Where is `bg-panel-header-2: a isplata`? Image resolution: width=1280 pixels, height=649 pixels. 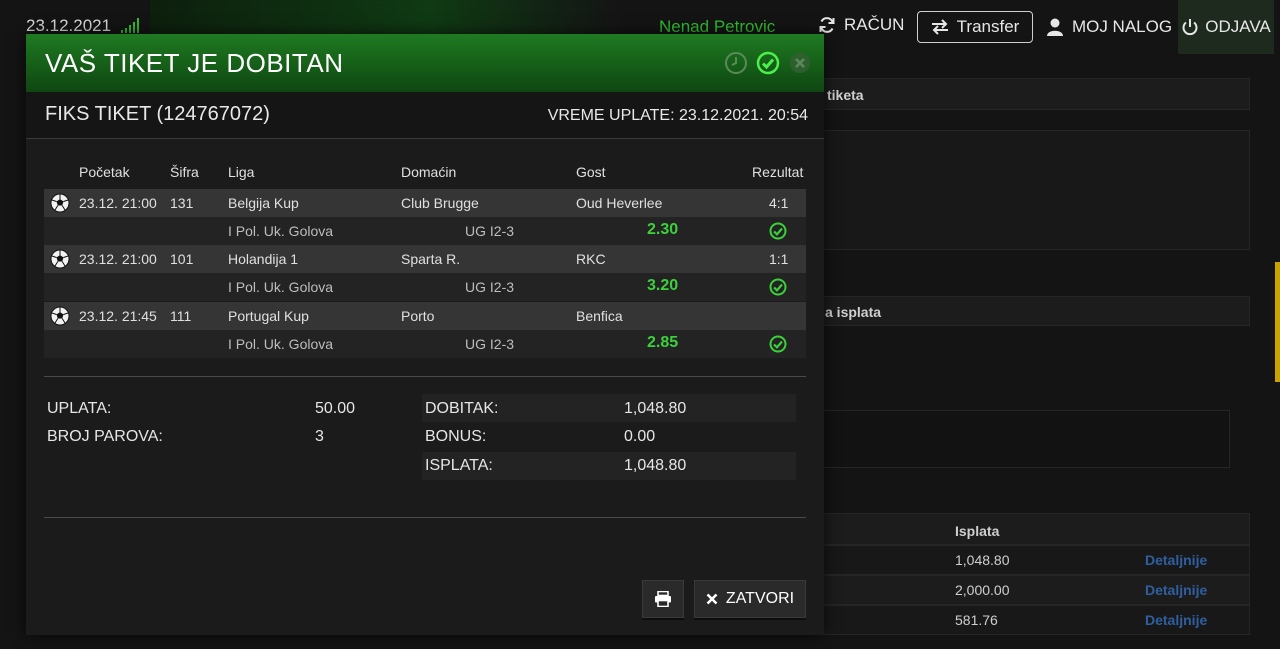
bg-panel-header-2: a isplata is located at coordinates (1035, 311).